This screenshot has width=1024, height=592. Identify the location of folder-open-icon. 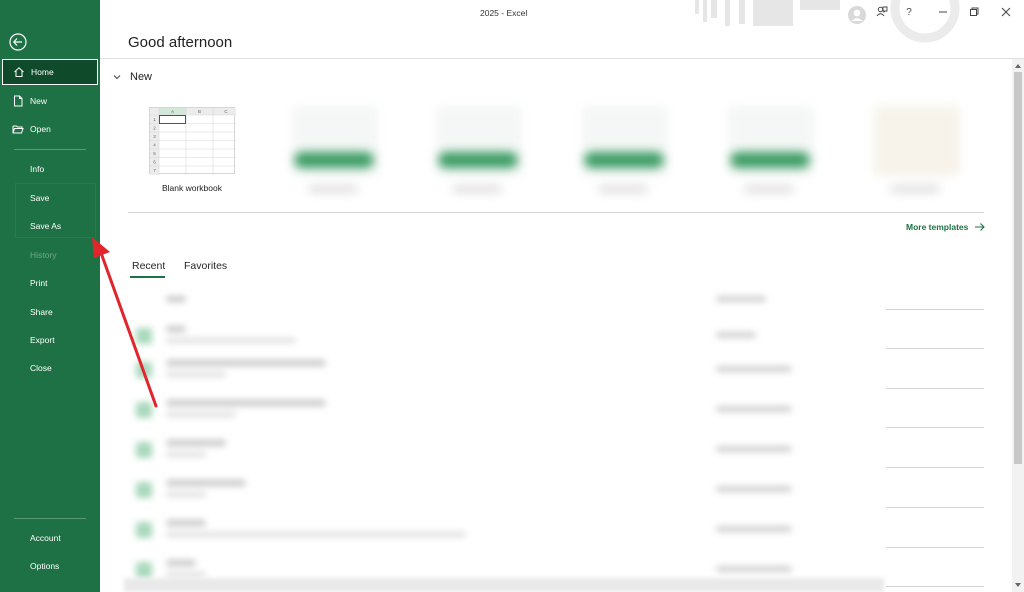
(18, 129).